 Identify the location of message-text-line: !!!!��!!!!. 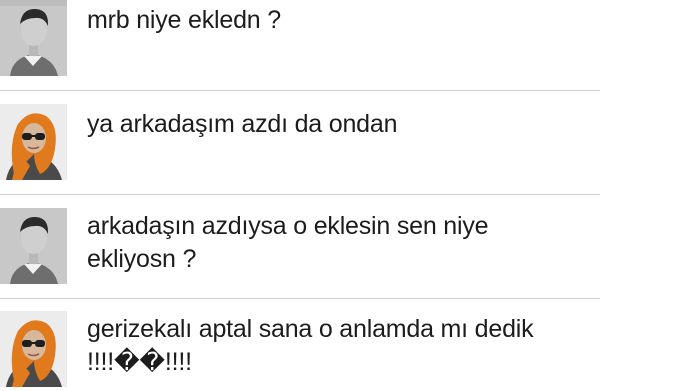
(139, 362).